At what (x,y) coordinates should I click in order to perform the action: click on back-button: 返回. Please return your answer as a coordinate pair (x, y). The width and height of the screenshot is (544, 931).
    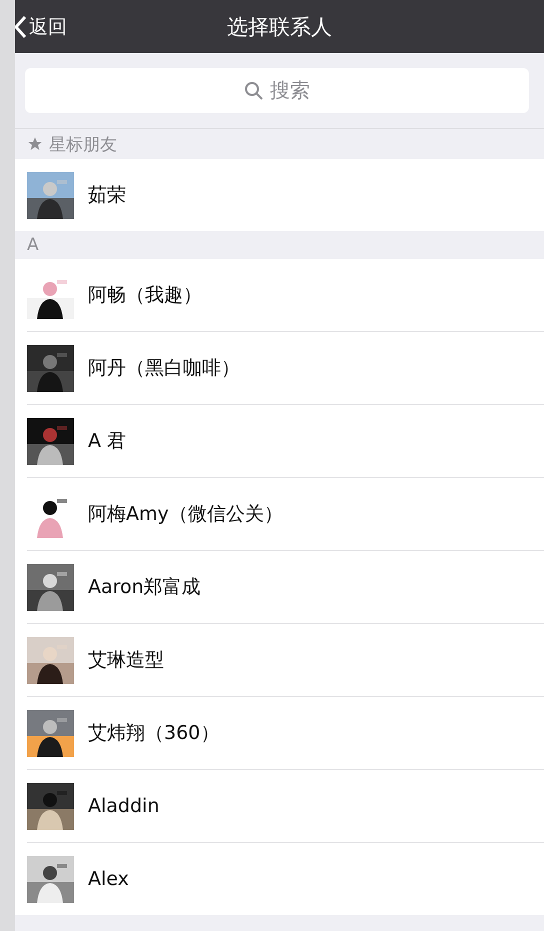
    Looking at the image, I should click on (41, 27).